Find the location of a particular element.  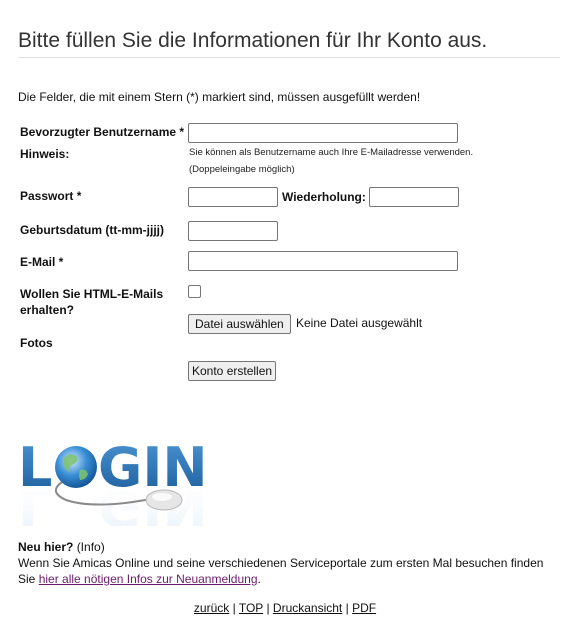

title-divider is located at coordinates (289, 57).